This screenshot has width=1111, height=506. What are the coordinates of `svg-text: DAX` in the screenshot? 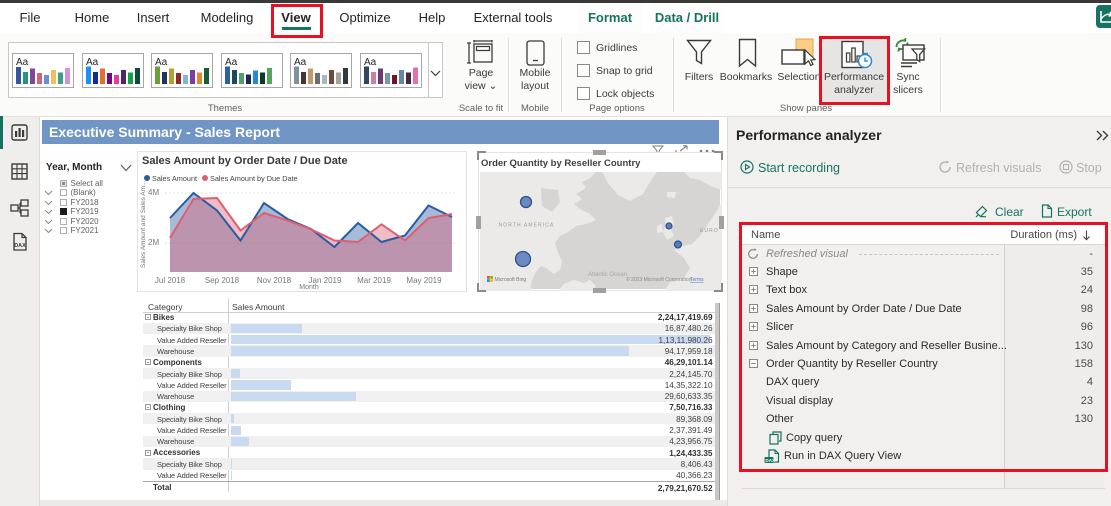 It's located at (20, 246).